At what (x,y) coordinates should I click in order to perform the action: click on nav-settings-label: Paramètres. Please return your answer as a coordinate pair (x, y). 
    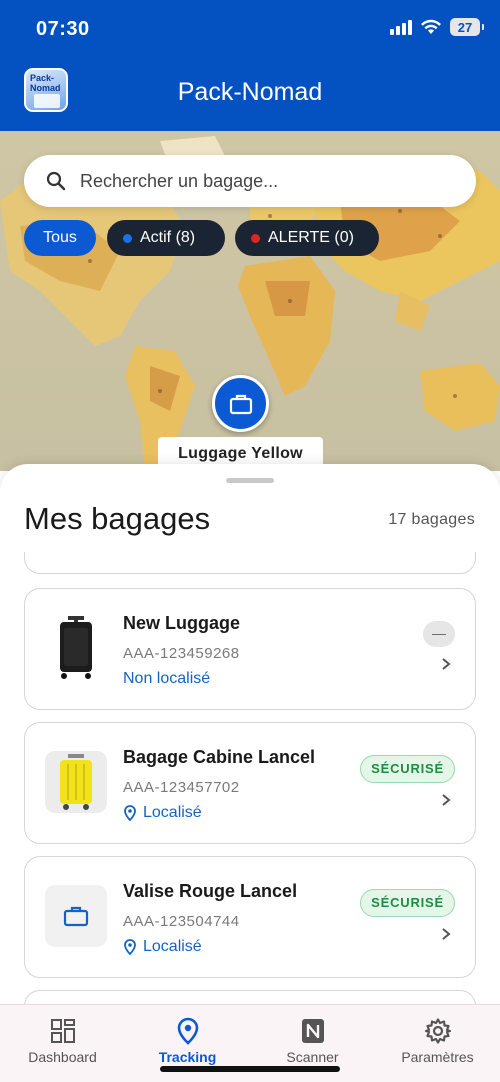
    Looking at the image, I should click on (437, 1057).